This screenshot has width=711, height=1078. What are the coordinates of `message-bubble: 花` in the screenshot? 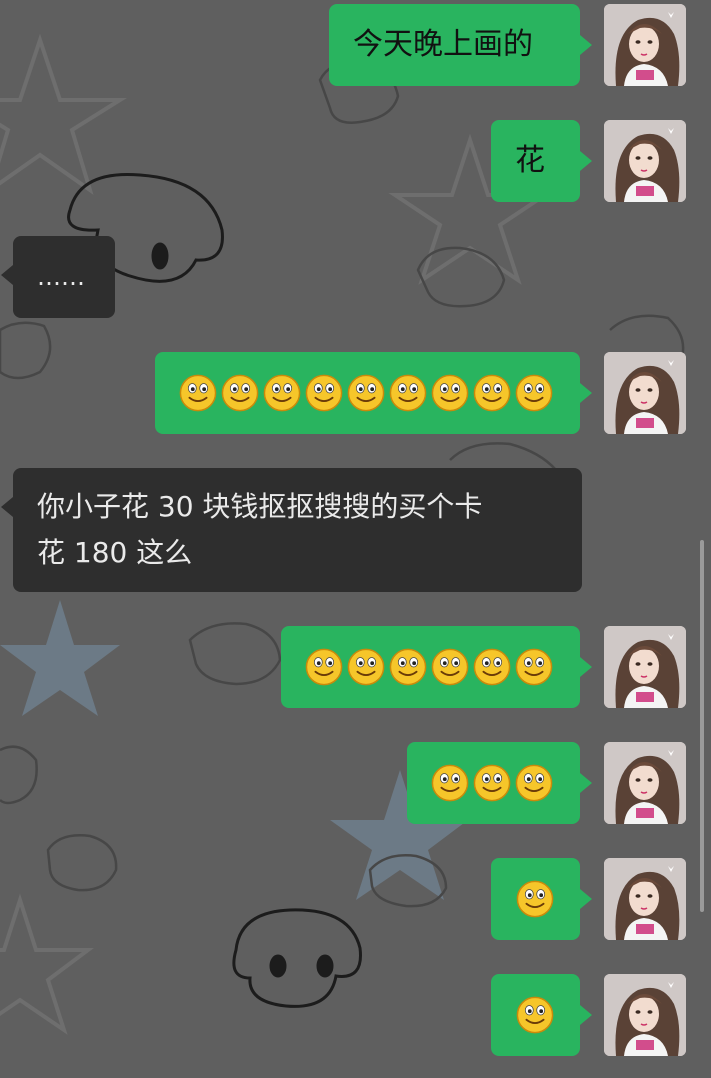 It's located at (535, 161).